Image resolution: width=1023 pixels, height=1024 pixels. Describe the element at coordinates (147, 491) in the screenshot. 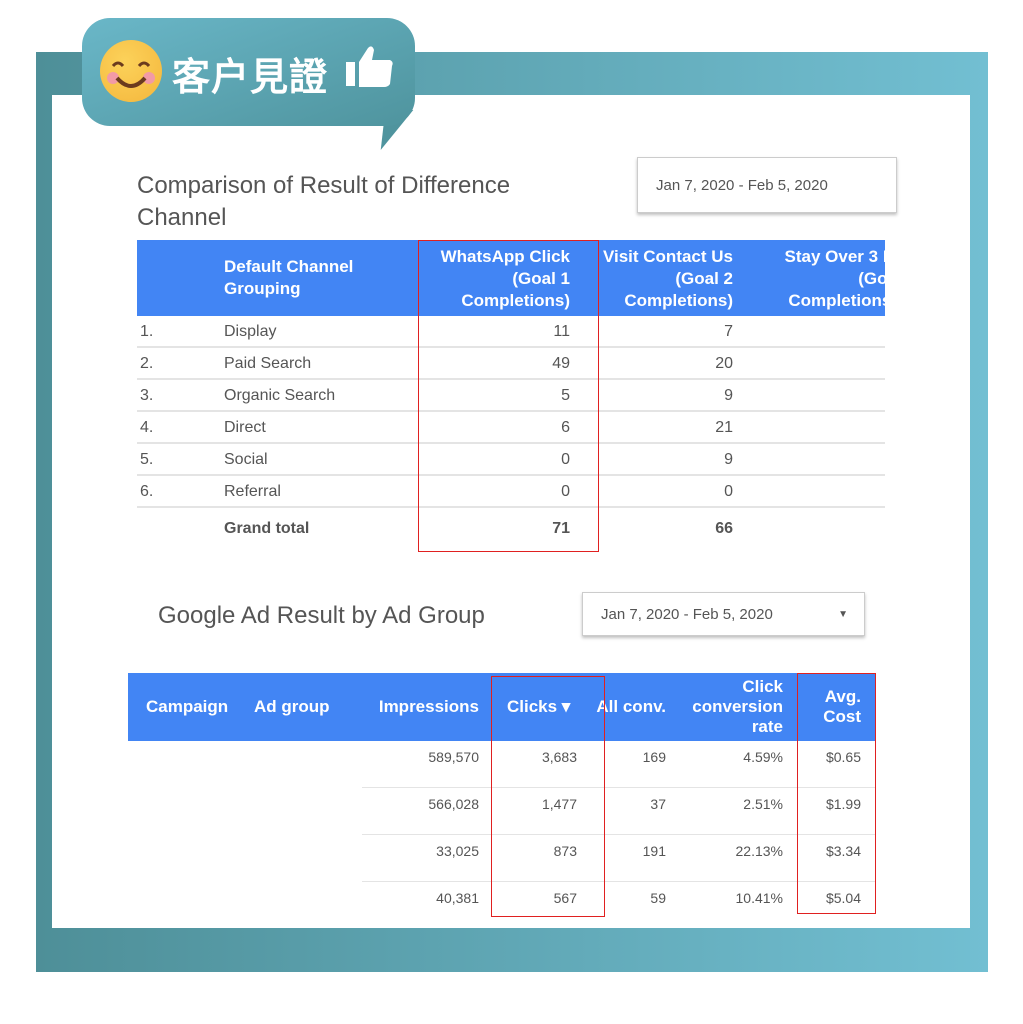

I see `row-index: 6.` at that location.